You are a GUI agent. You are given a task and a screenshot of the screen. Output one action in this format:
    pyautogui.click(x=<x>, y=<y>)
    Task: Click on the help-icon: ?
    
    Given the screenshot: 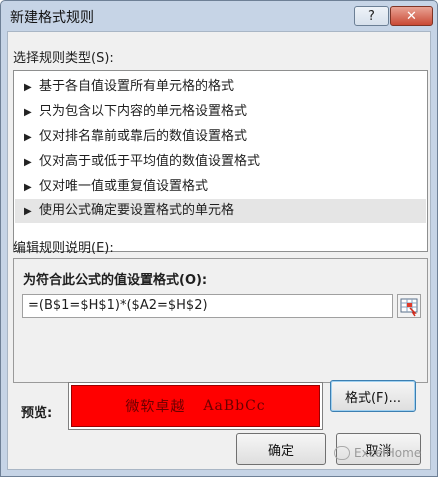 What is the action you would take?
    pyautogui.click(x=371, y=16)
    